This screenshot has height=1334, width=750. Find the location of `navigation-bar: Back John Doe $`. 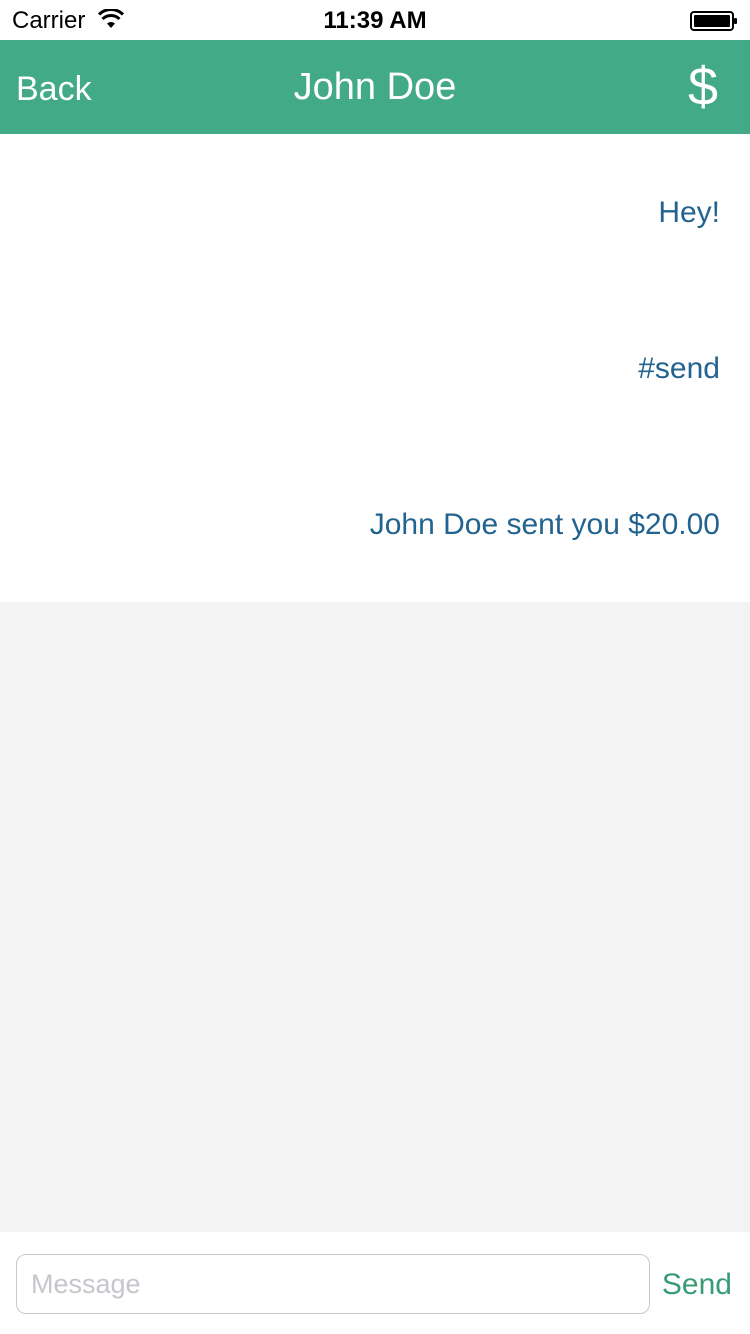

navigation-bar: Back John Doe $ is located at coordinates (375, 87).